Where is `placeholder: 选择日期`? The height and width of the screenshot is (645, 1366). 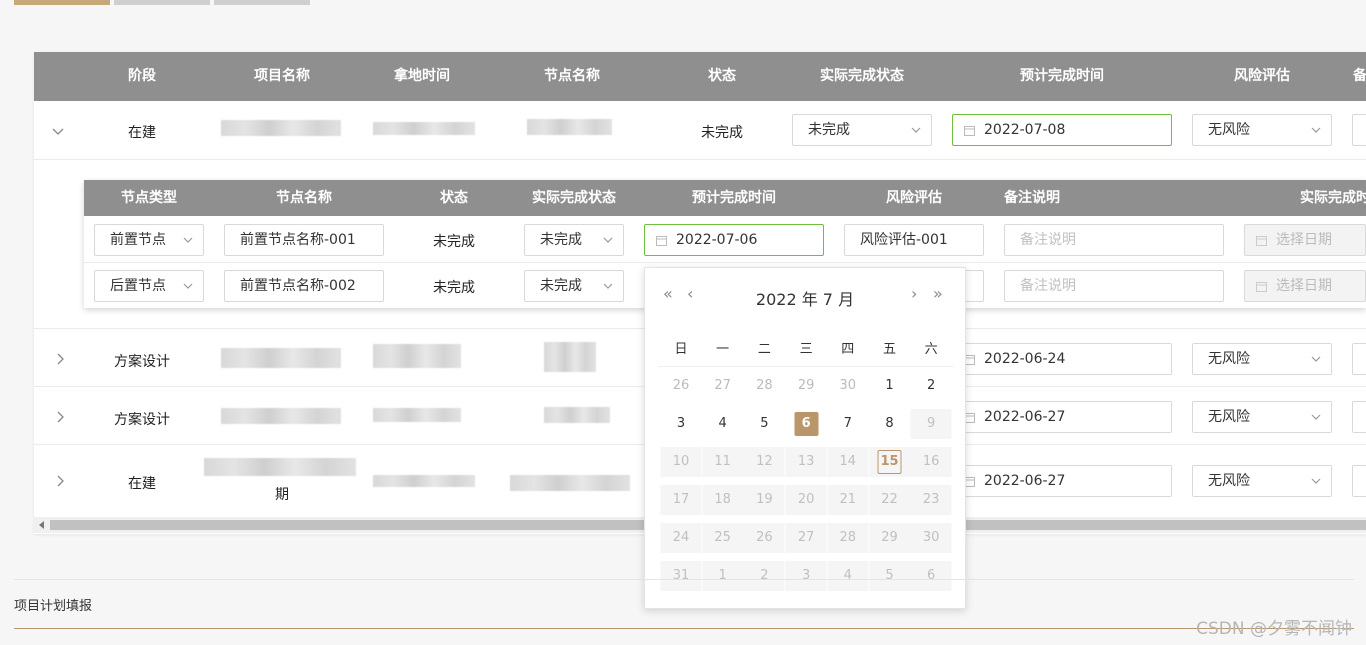 placeholder: 选择日期 is located at coordinates (1304, 240).